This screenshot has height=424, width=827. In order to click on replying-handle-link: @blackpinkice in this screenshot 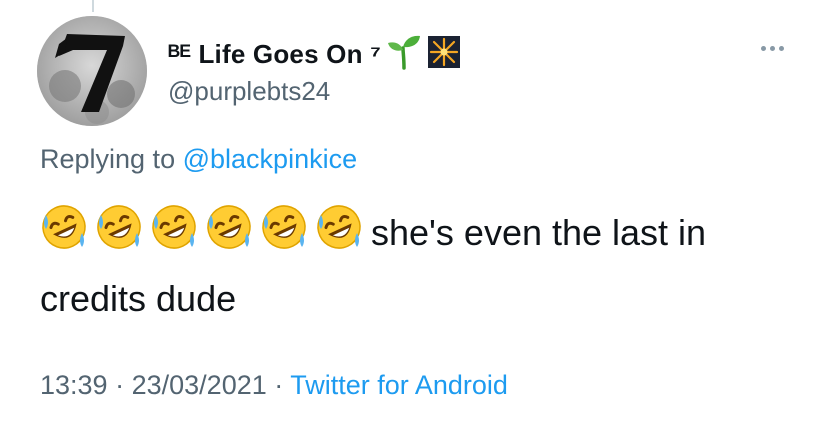, I will do `click(270, 159)`.